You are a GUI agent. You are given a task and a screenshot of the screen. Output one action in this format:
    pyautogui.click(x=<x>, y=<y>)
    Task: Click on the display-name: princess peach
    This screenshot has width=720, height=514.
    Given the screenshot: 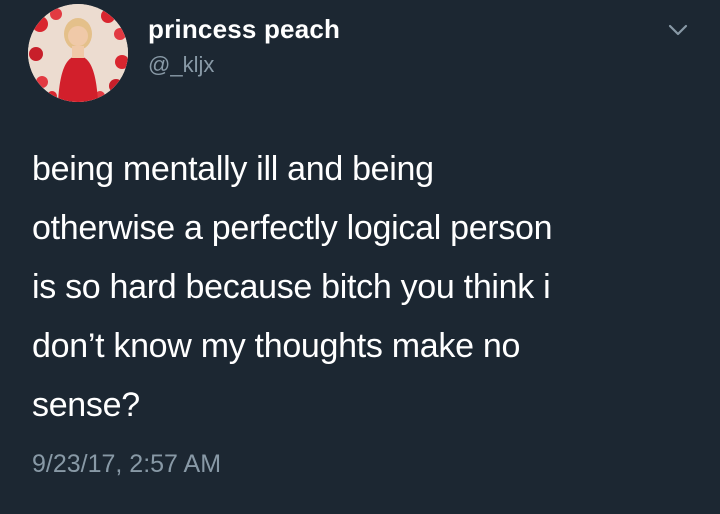 What is the action you would take?
    pyautogui.click(x=244, y=29)
    